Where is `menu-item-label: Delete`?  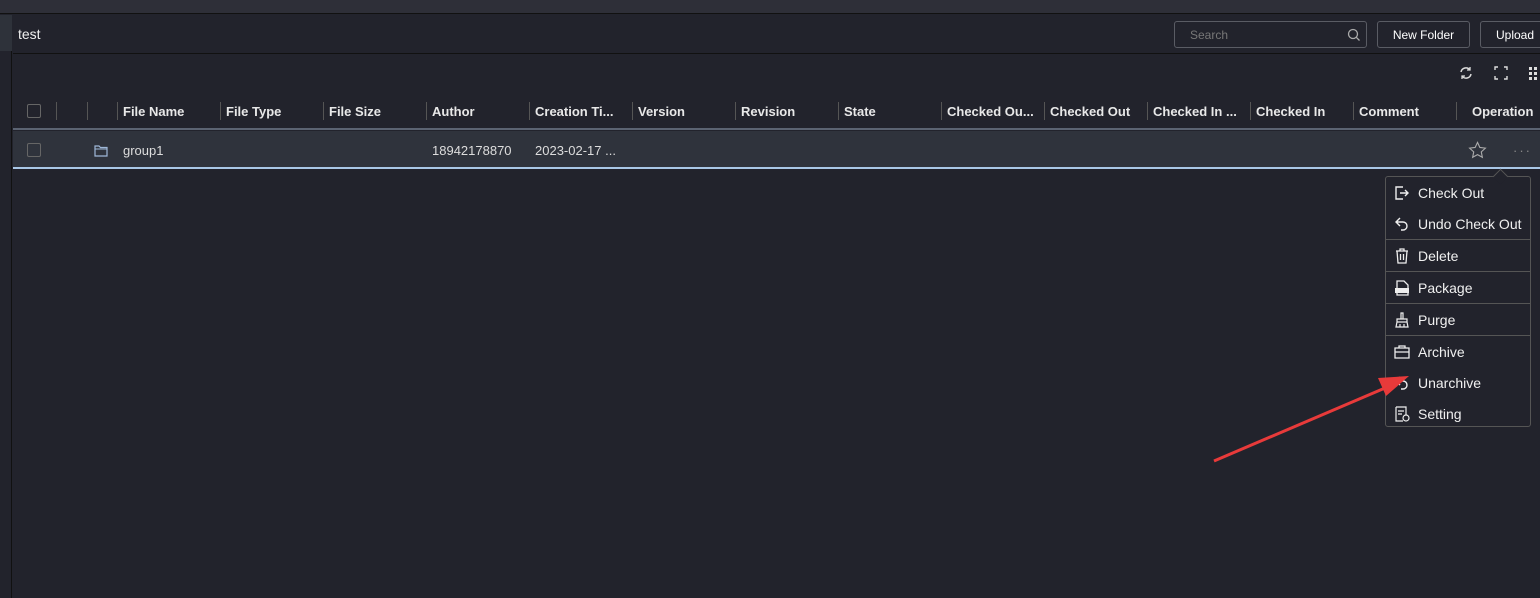 menu-item-label: Delete is located at coordinates (1438, 255).